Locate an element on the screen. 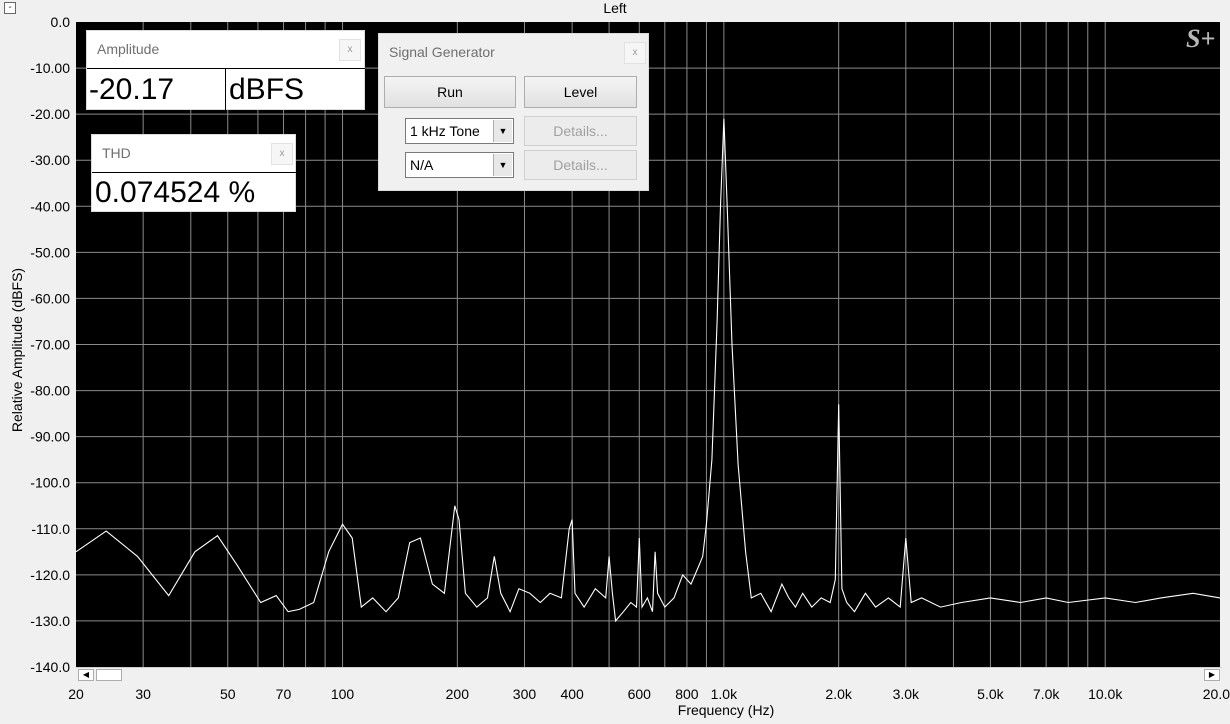 This screenshot has width=1230, height=724. x-tick-label: 30 is located at coordinates (143, 694).